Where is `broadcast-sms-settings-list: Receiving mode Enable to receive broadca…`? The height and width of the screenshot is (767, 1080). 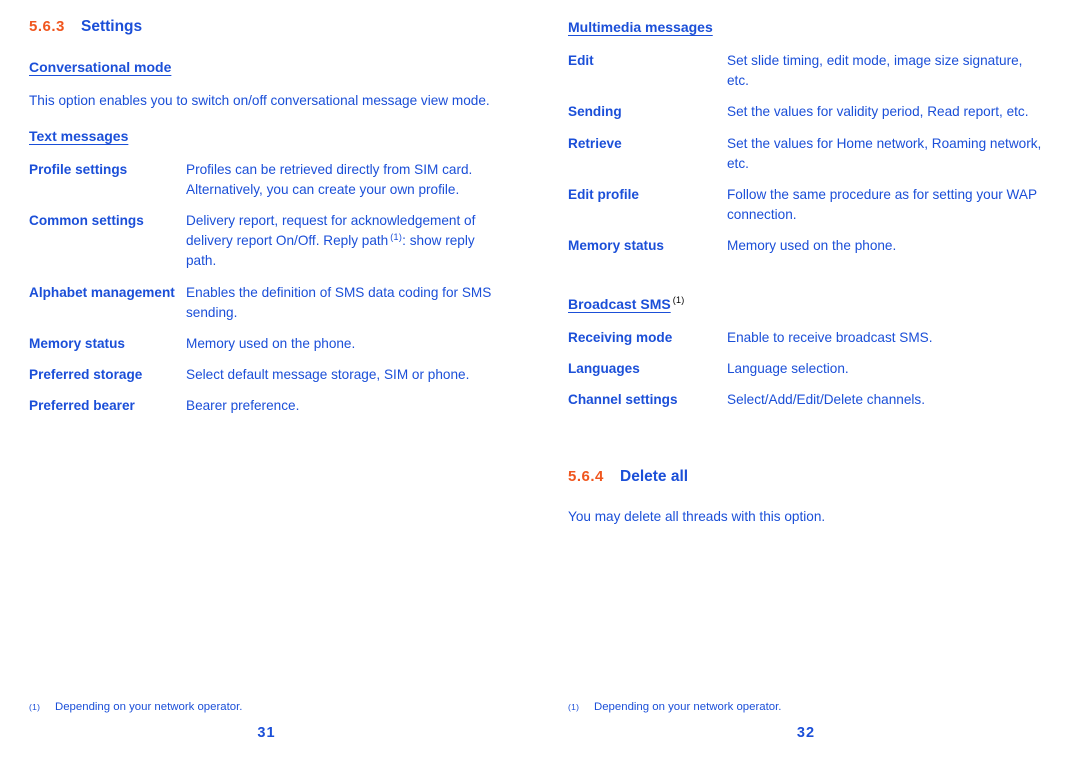 broadcast-sms-settings-list: Receiving mode Enable to receive broadca… is located at coordinates (806, 369).